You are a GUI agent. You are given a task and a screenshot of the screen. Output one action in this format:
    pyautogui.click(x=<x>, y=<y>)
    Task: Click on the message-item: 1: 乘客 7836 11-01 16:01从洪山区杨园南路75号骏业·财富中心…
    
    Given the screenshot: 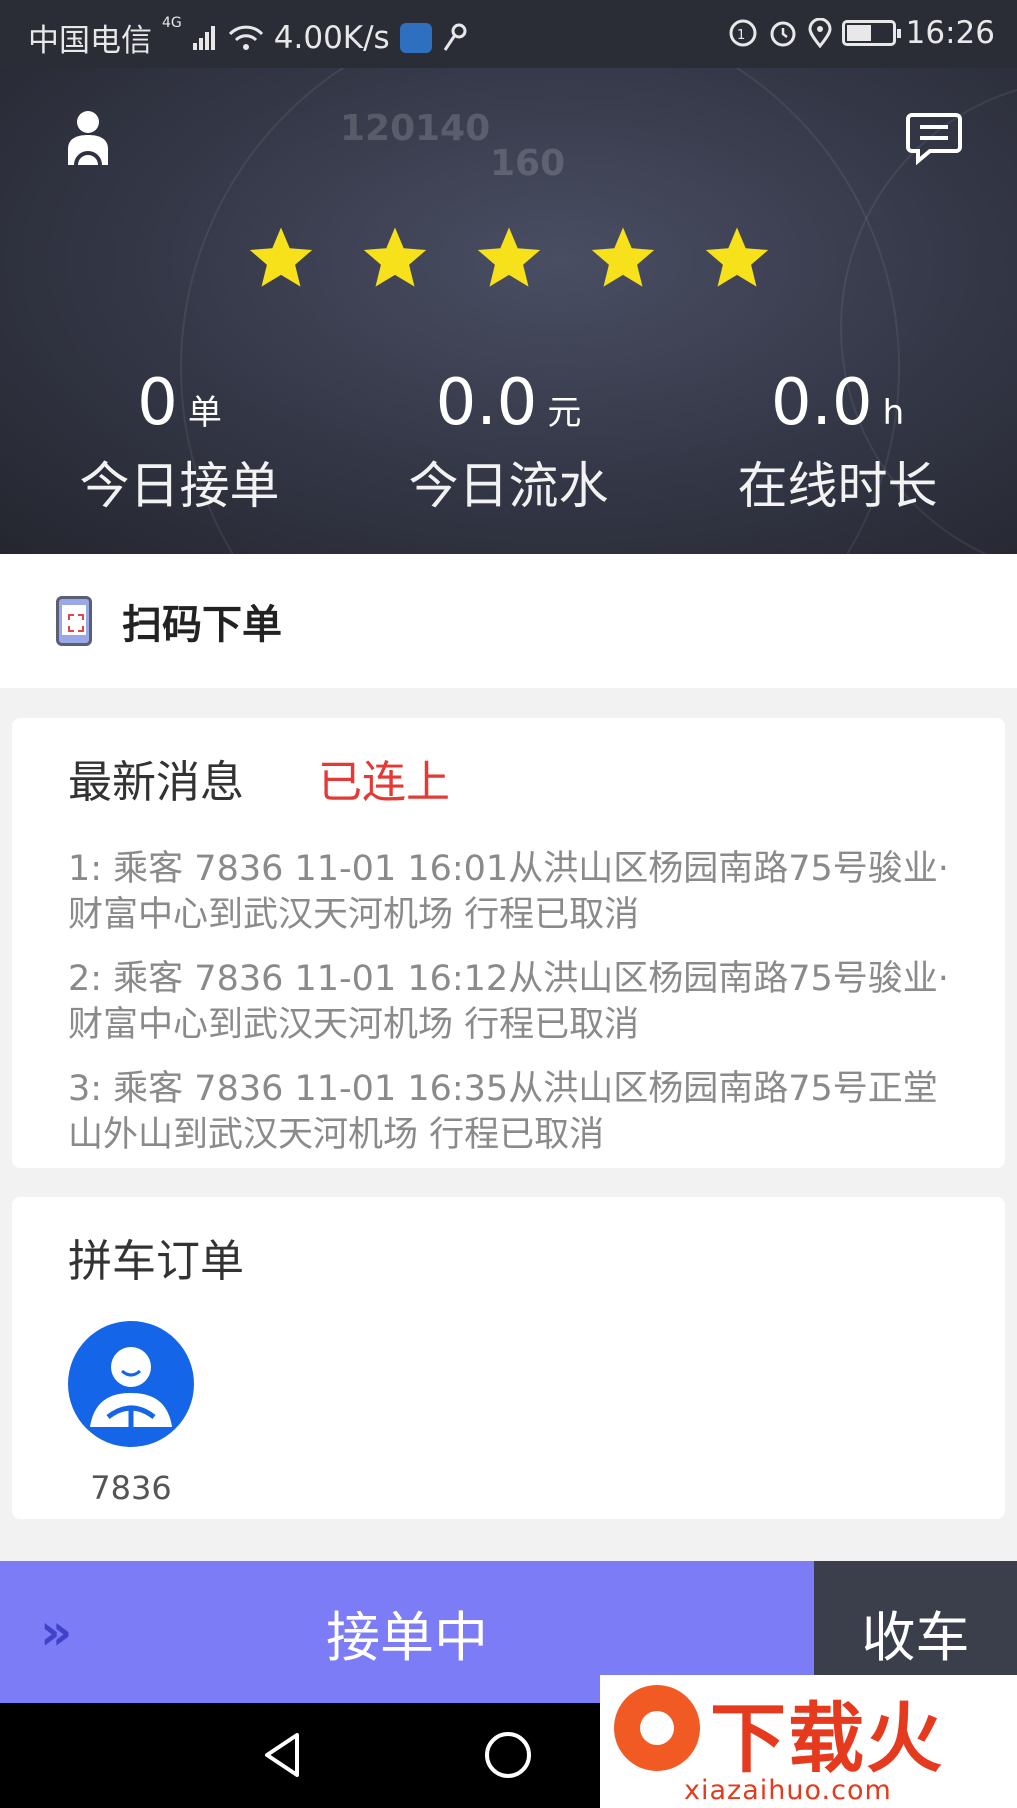 What is the action you would take?
    pyautogui.click(x=508, y=892)
    